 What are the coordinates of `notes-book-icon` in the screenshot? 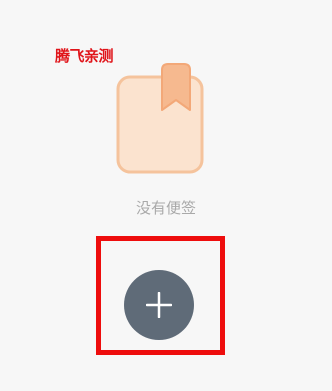 It's located at (160, 119).